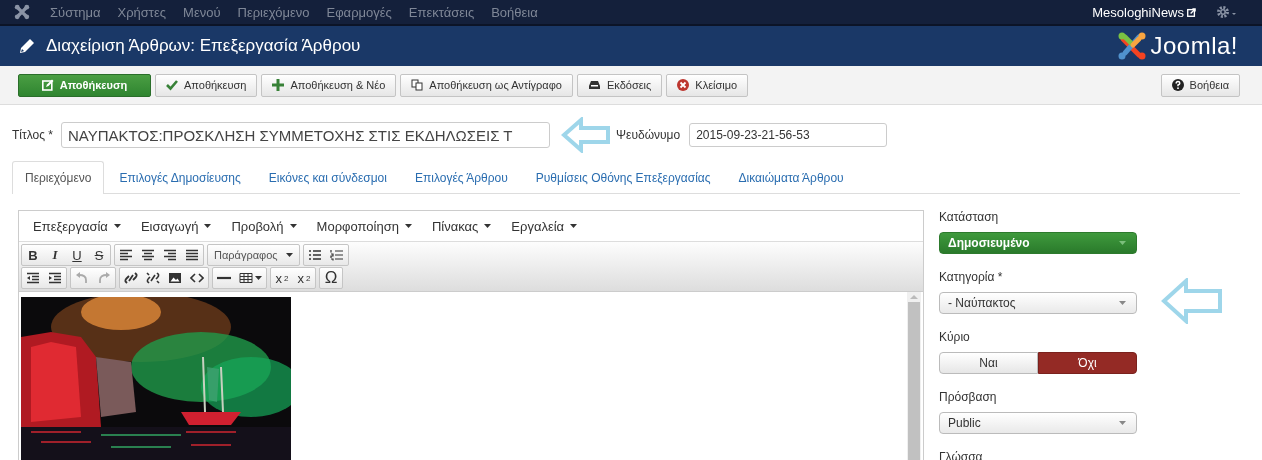 The image size is (1262, 460). Describe the element at coordinates (148, 255) in the screenshot. I see `align-center-icon` at that location.